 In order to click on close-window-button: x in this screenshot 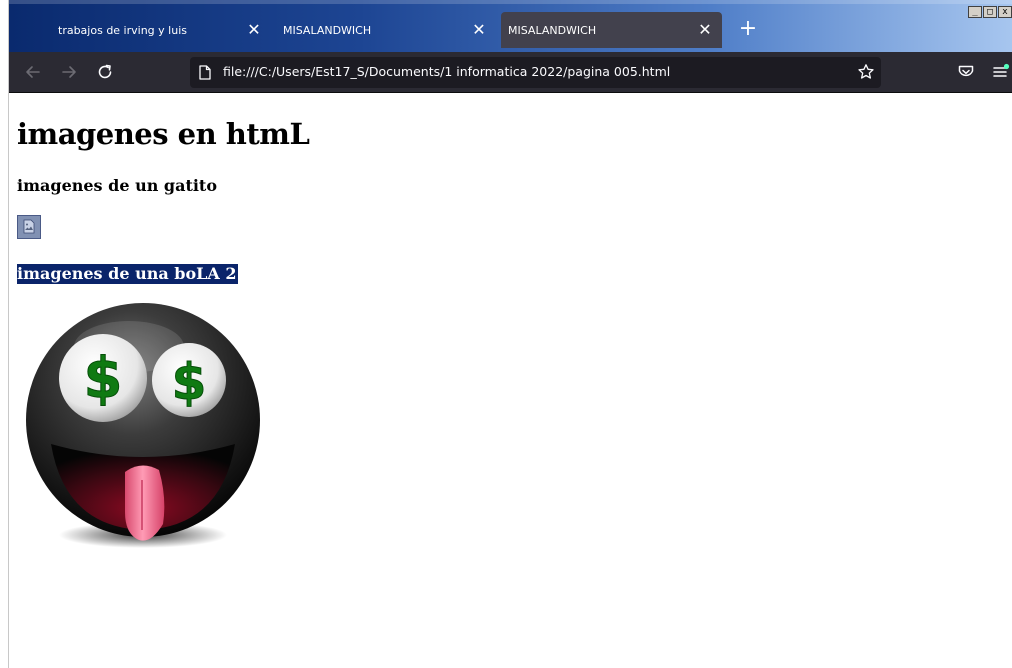, I will do `click(1005, 12)`.